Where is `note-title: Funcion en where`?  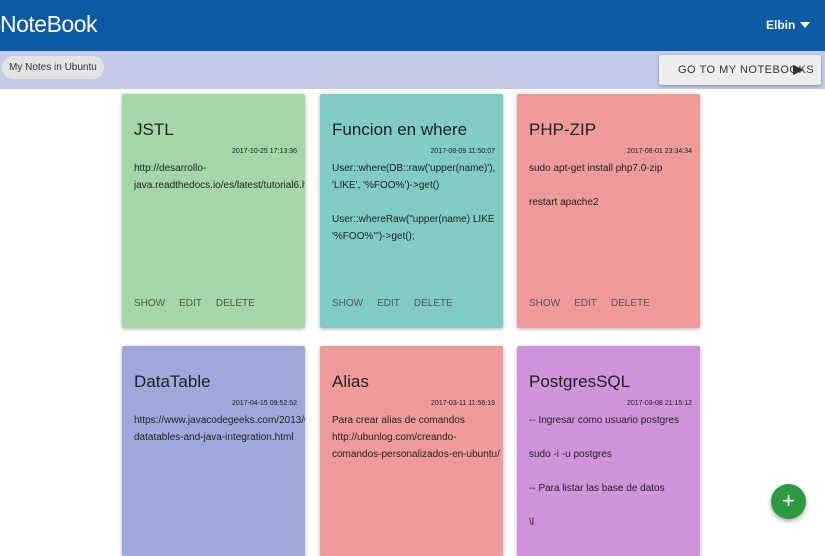 note-title: Funcion en where is located at coordinates (400, 129).